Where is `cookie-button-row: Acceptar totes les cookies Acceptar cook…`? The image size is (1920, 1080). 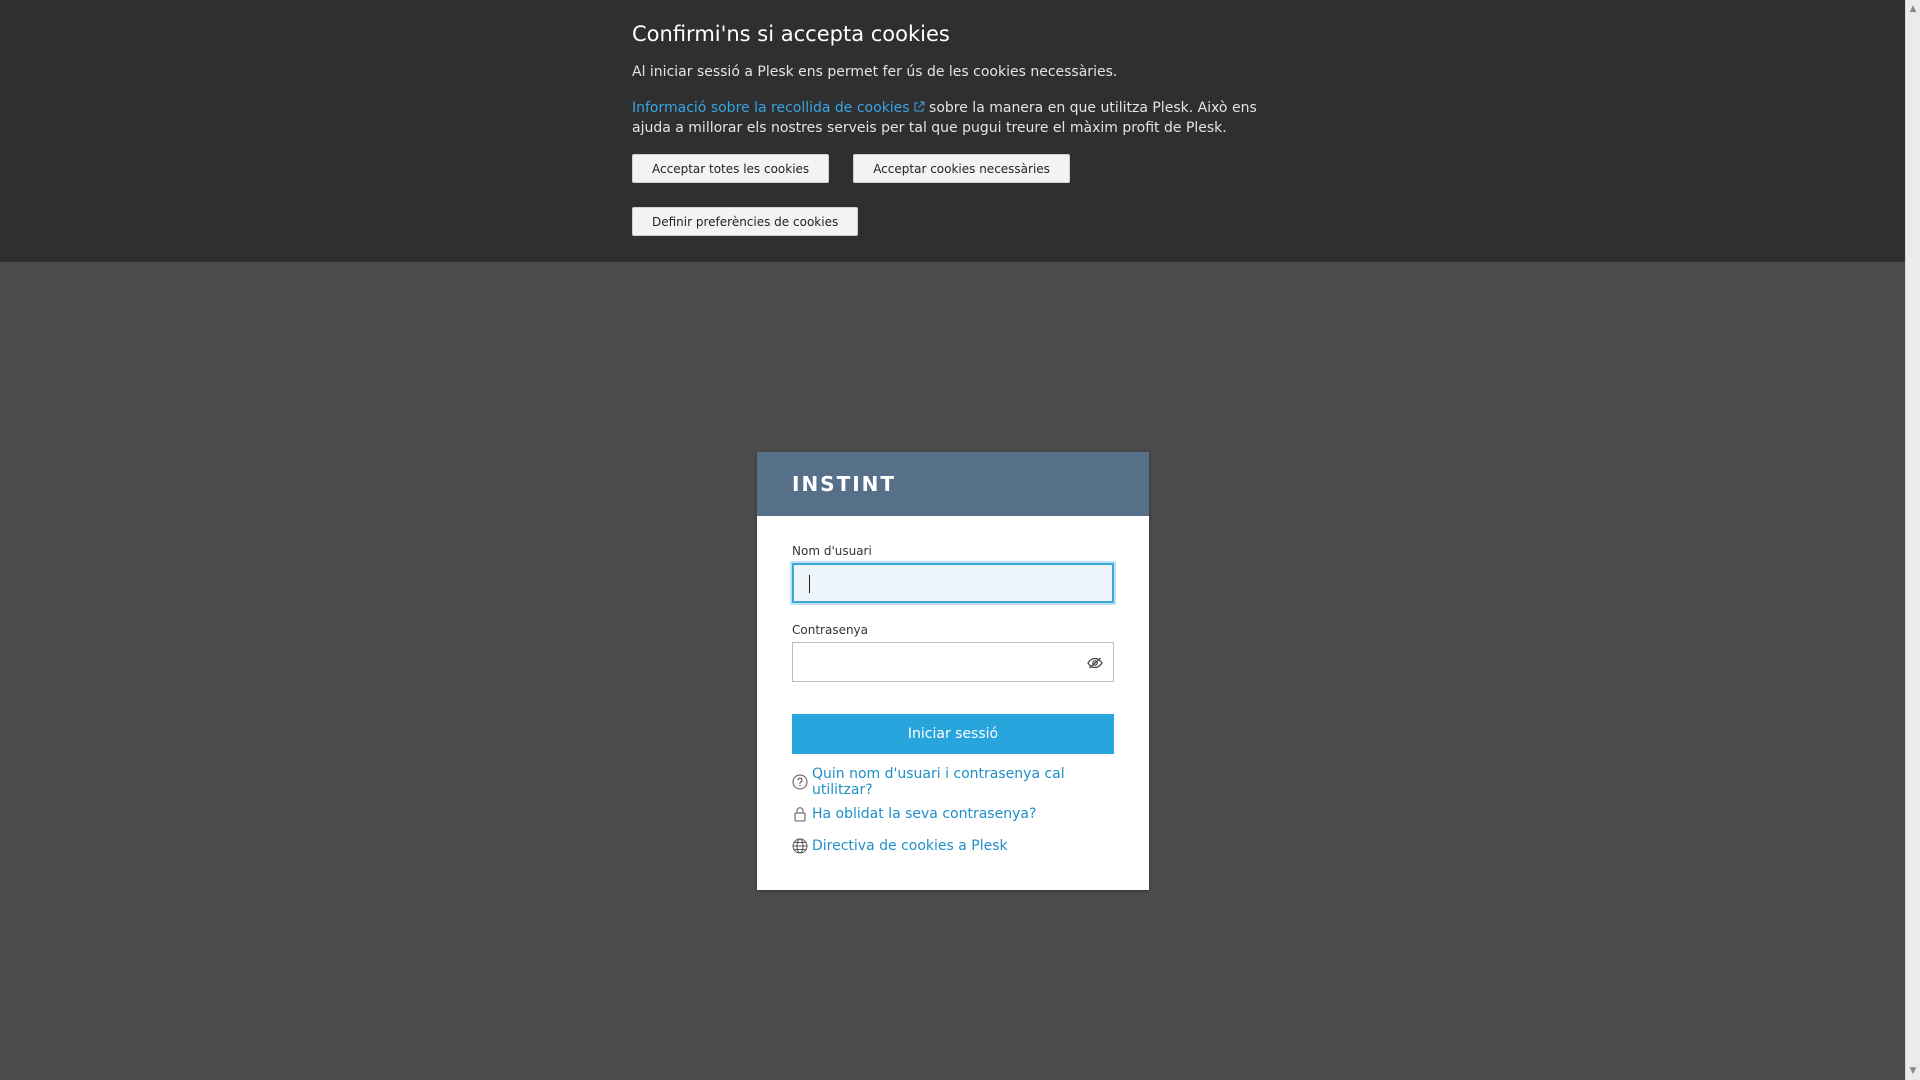 cookie-button-row: Acceptar totes les cookies Acceptar cook… is located at coordinates (962, 168).